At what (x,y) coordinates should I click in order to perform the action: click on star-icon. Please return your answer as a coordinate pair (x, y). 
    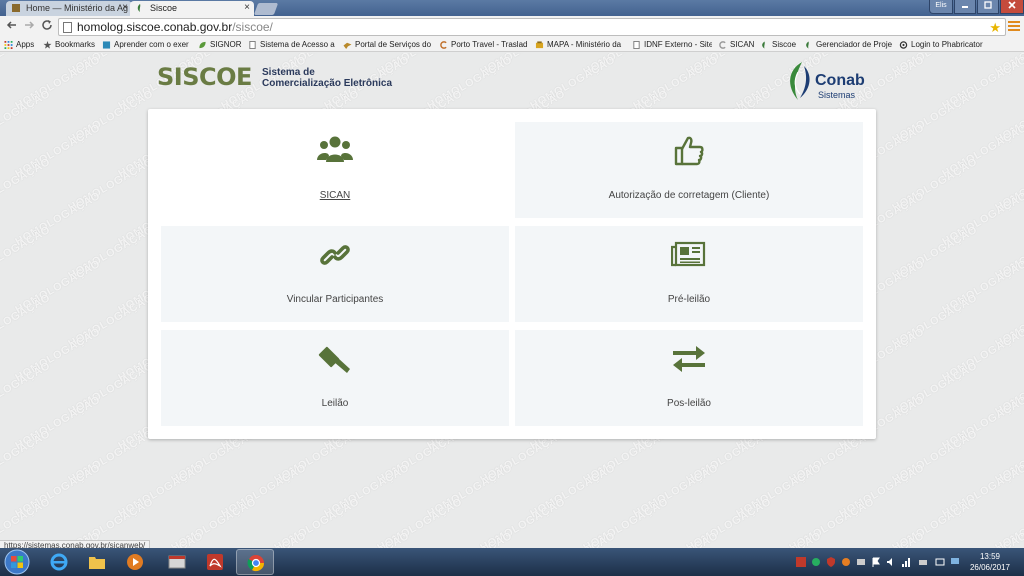
    Looking at the image, I should click on (47, 45).